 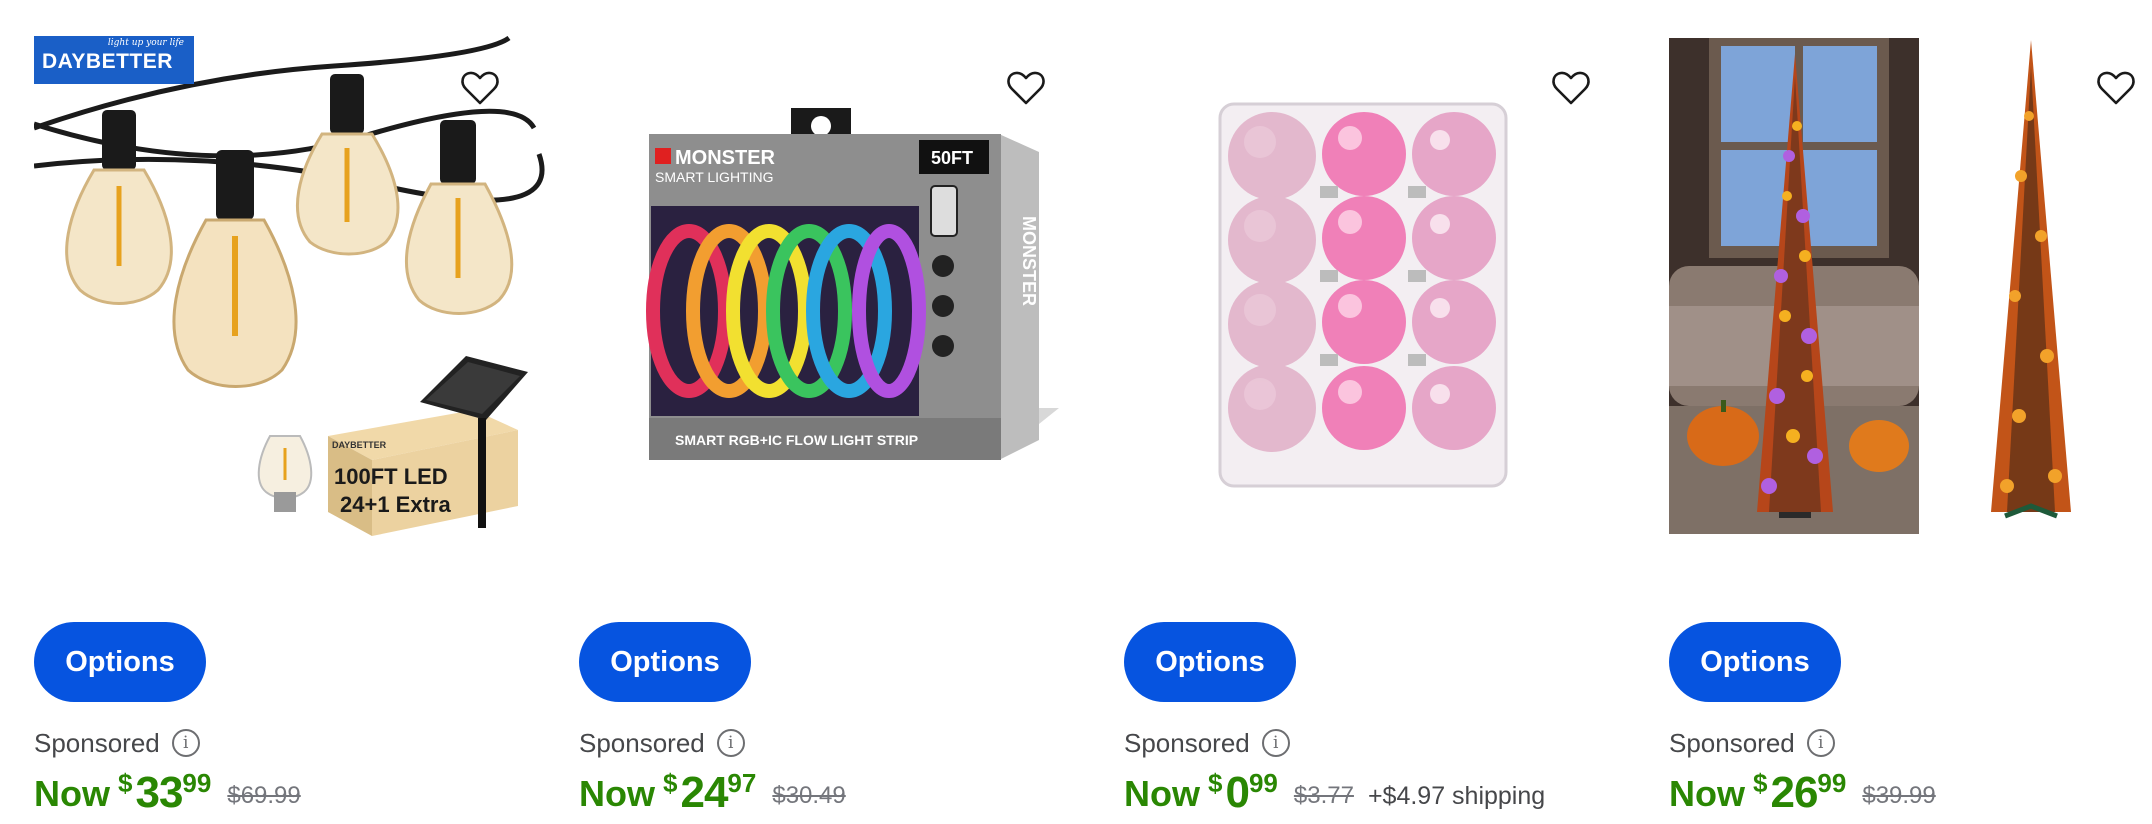 I want to click on brand-name: DAYBETTER, so click(x=107, y=61).